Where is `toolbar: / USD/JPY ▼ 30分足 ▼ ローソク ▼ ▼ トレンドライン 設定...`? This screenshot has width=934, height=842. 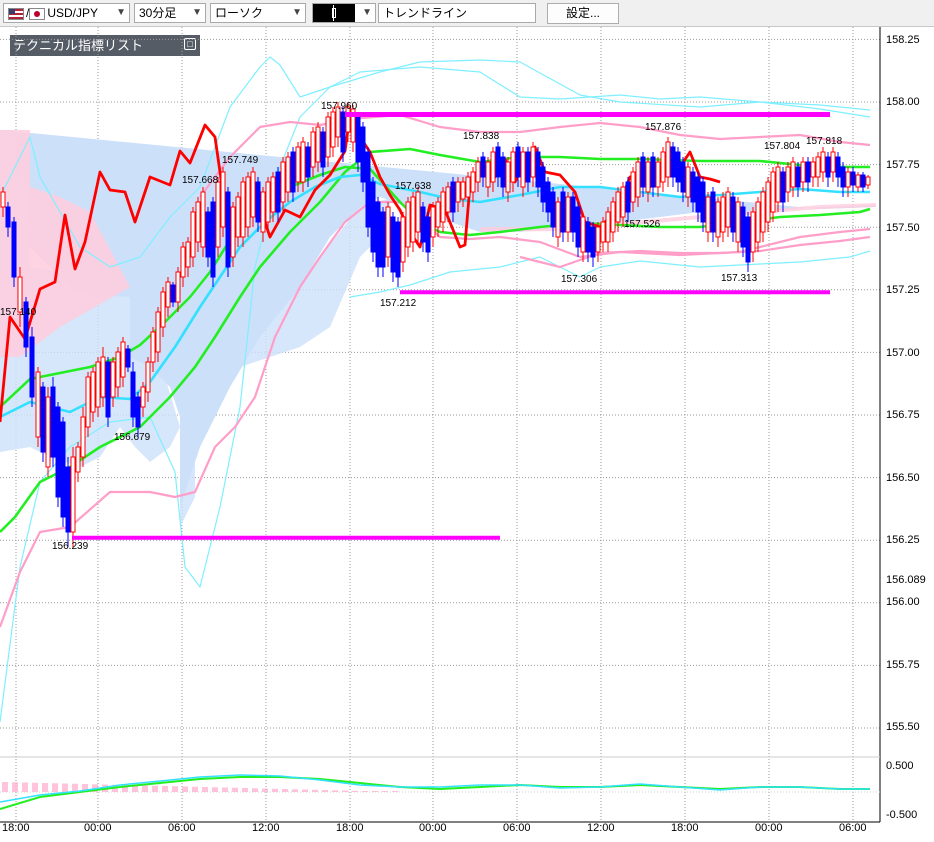
toolbar: / USD/JPY ▼ 30分足 ▼ ローソク ▼ ▼ トレンドライン 設定... is located at coordinates (467, 13).